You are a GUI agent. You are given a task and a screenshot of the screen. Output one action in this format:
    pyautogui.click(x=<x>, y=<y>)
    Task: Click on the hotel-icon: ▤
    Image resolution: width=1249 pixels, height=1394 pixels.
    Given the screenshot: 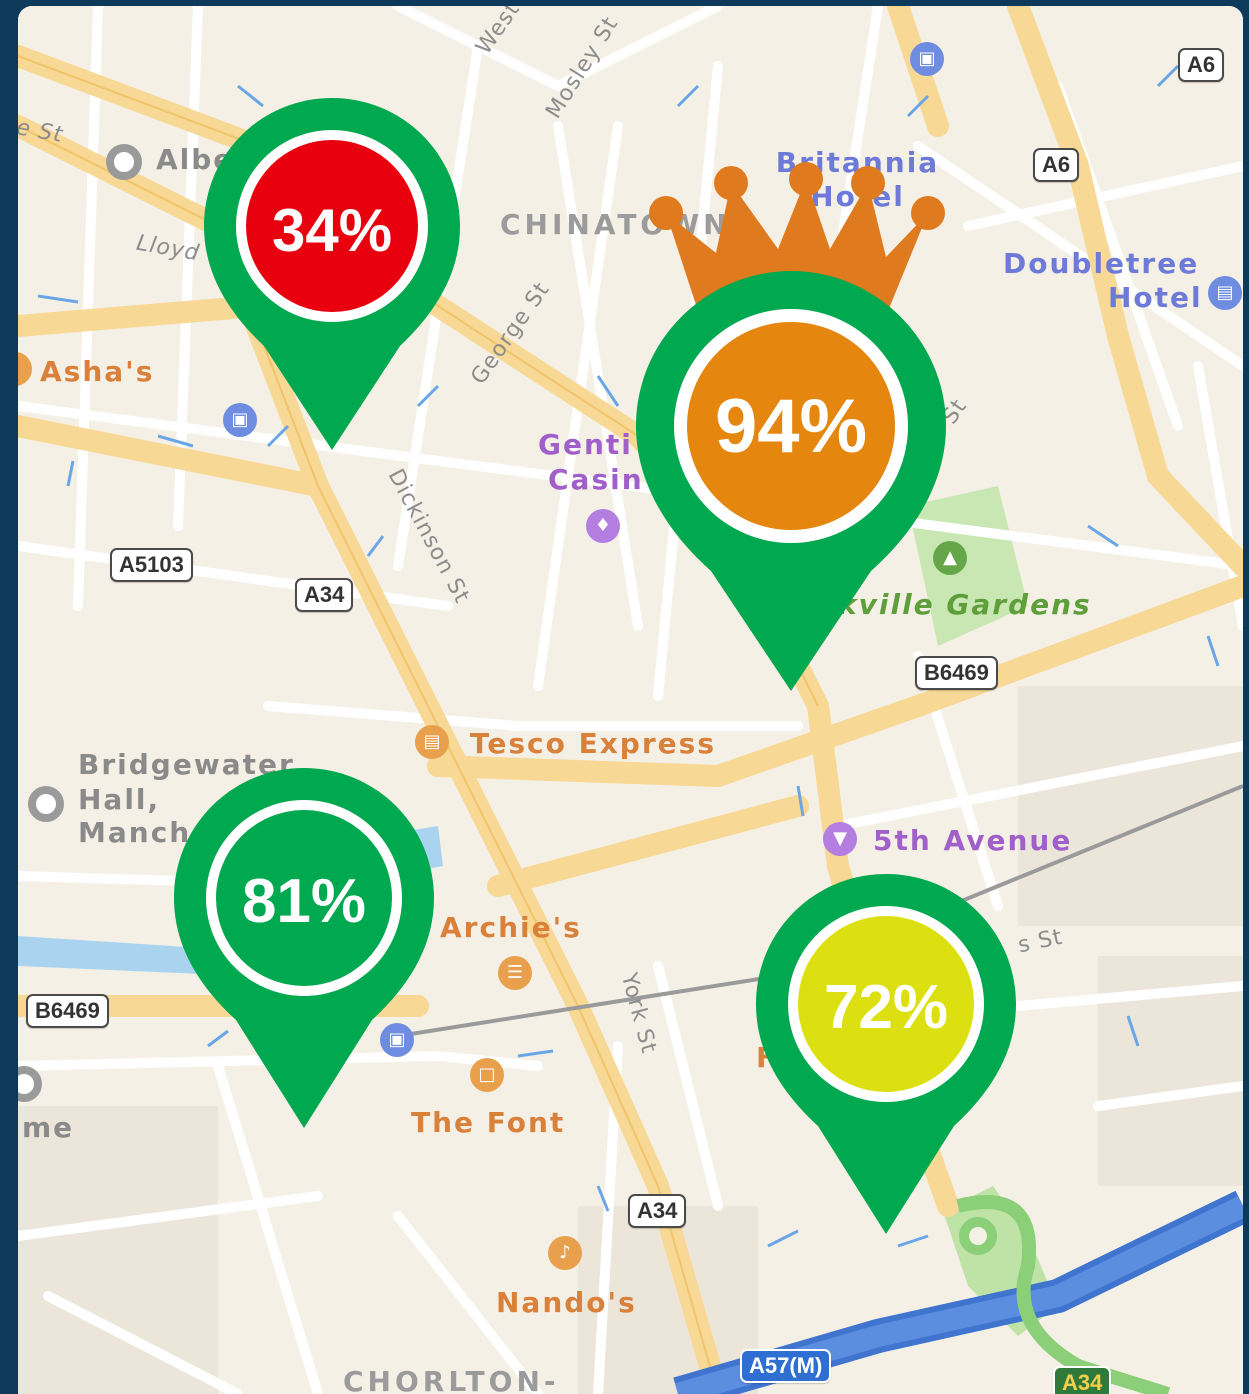 What is the action you would take?
    pyautogui.click(x=1225, y=293)
    